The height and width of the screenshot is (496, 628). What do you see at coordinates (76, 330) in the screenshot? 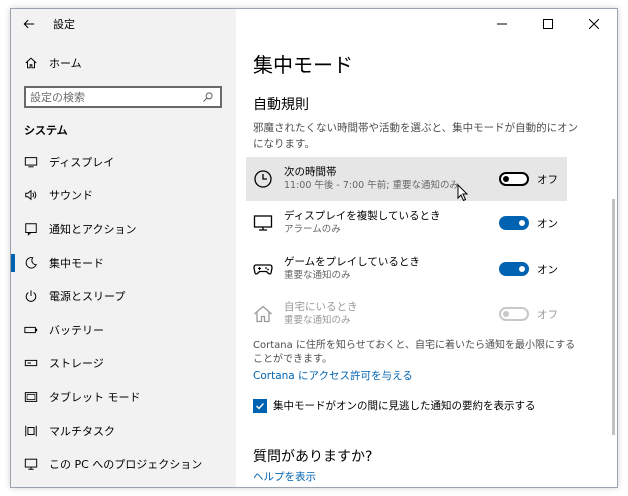
I see `sidebar-item-label: バッテリー` at bounding box center [76, 330].